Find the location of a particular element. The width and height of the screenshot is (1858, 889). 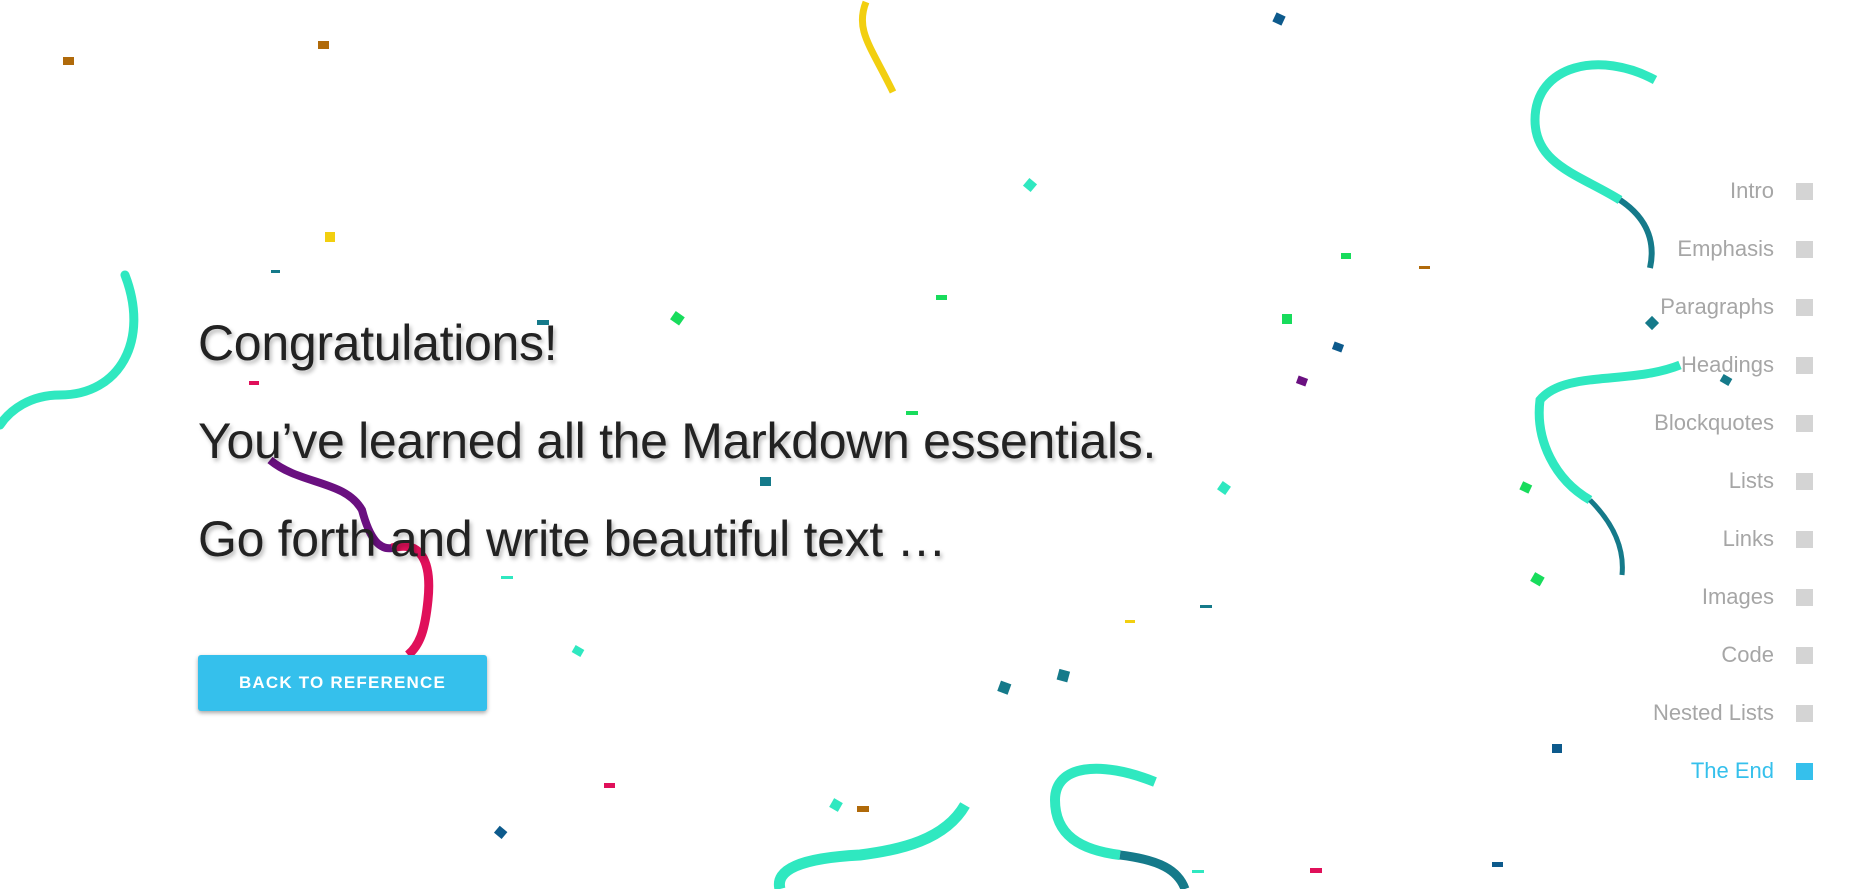

nav-item-code: Code is located at coordinates (1733, 655).